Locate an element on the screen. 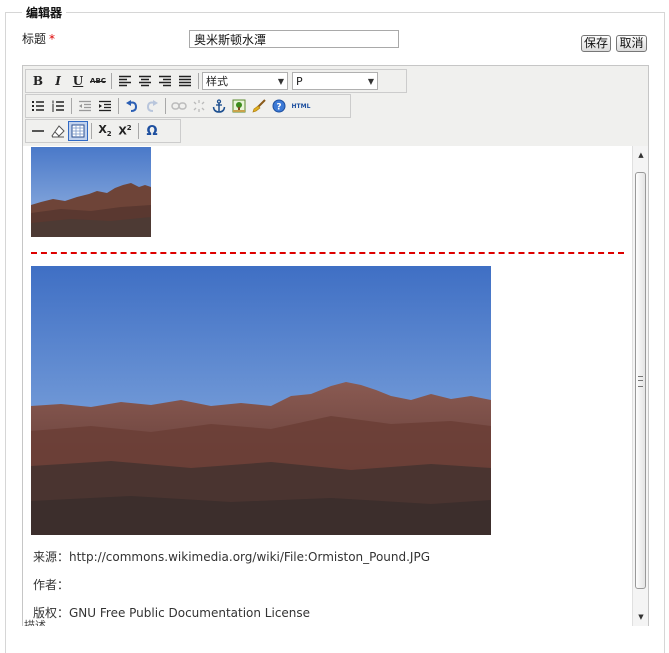 The height and width of the screenshot is (653, 669). image-icon is located at coordinates (239, 106).